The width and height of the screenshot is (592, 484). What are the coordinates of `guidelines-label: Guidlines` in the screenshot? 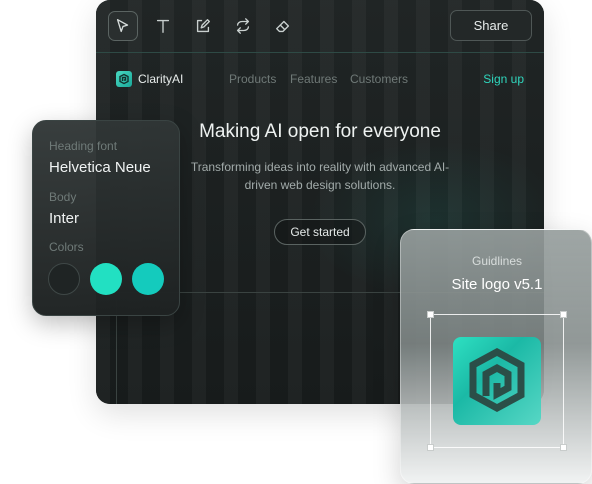 It's located at (497, 261).